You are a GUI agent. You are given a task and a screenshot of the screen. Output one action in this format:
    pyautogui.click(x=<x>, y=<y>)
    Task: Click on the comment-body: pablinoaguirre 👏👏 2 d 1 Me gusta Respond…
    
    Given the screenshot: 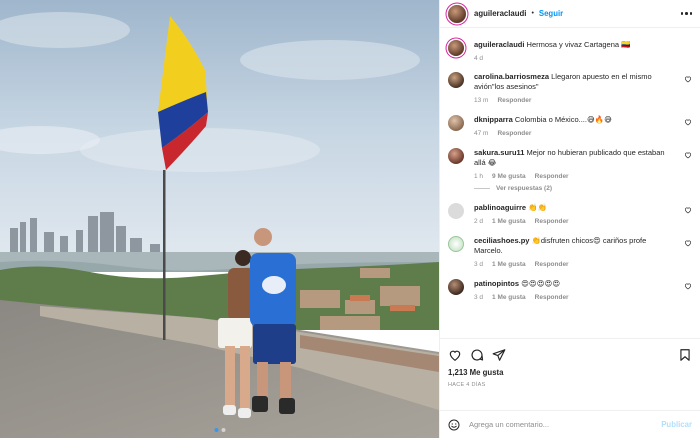 What is the action you would take?
    pyautogui.click(x=583, y=214)
    